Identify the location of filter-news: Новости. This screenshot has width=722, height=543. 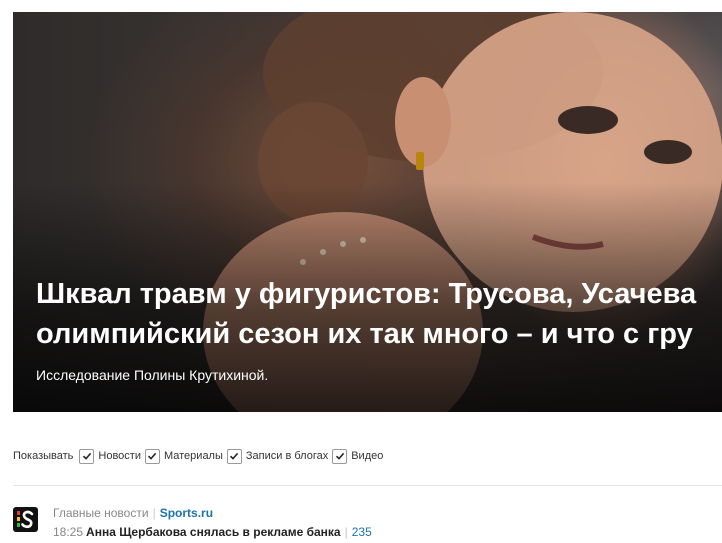
(110, 456).